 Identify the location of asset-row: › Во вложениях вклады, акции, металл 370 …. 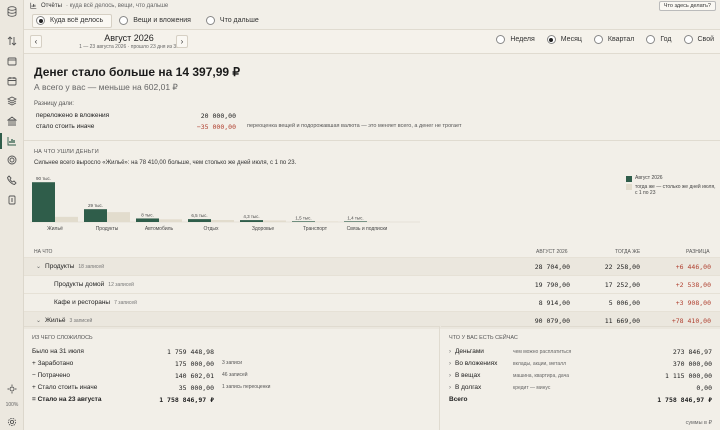
(580, 364).